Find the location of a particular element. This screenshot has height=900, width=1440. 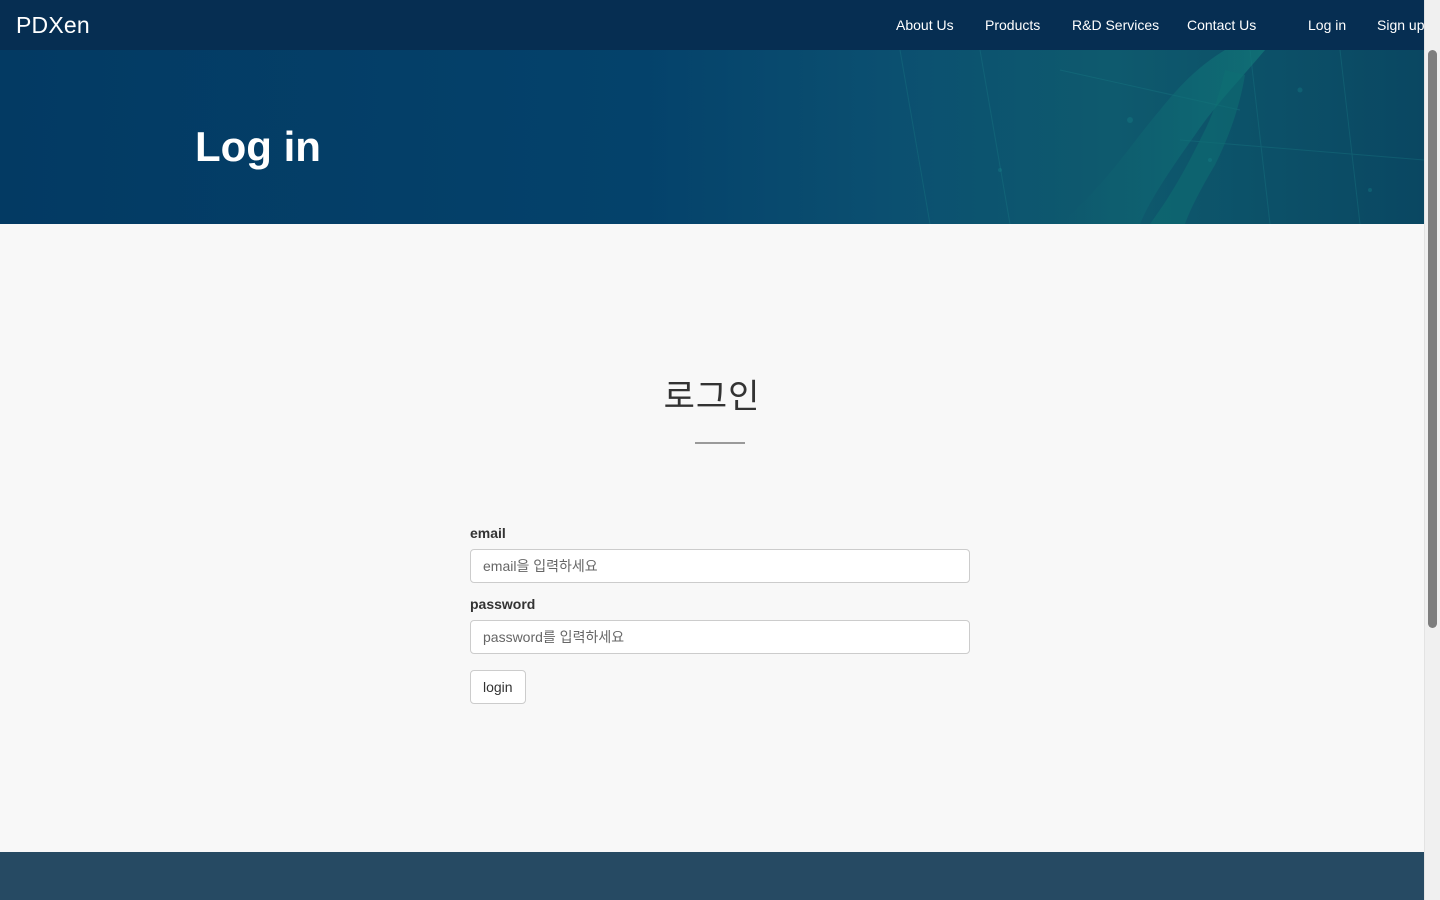

nav-products: Products is located at coordinates (1012, 25).